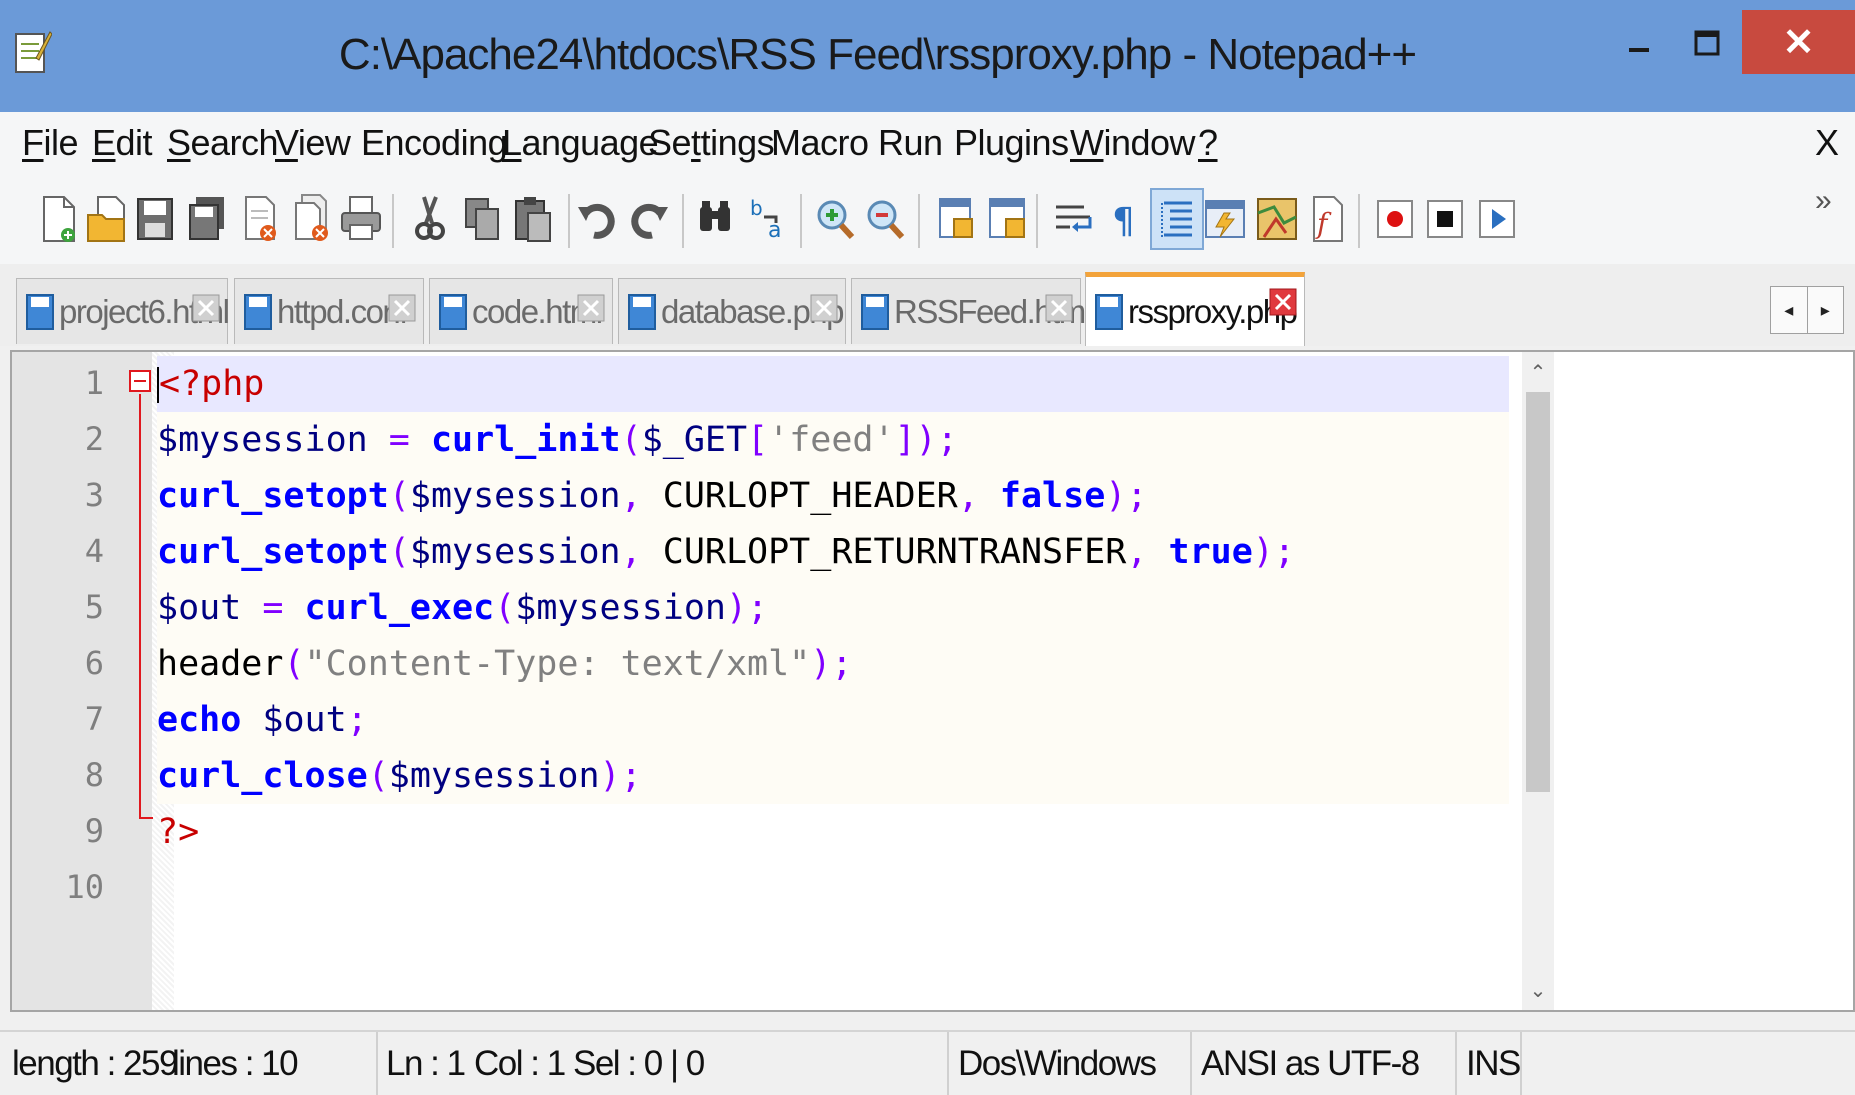 The image size is (1855, 1095). I want to click on undo-icon, so click(596, 221).